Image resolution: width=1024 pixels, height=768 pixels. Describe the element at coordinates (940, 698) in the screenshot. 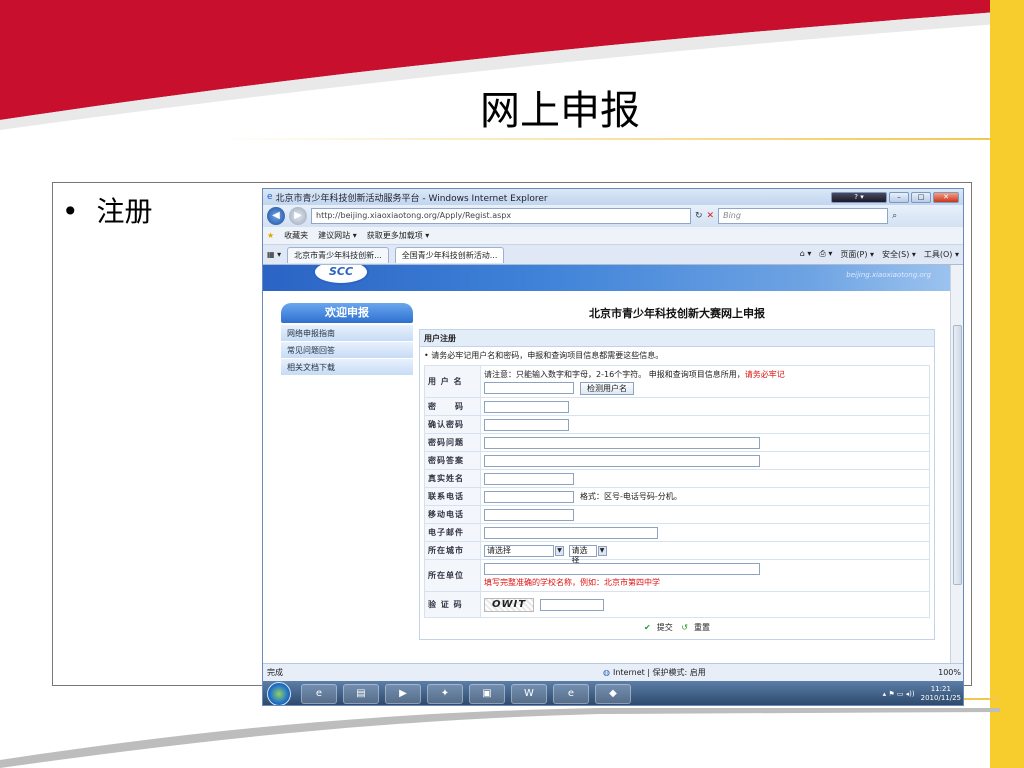

I see `clock-date: 2010/11/25` at that location.